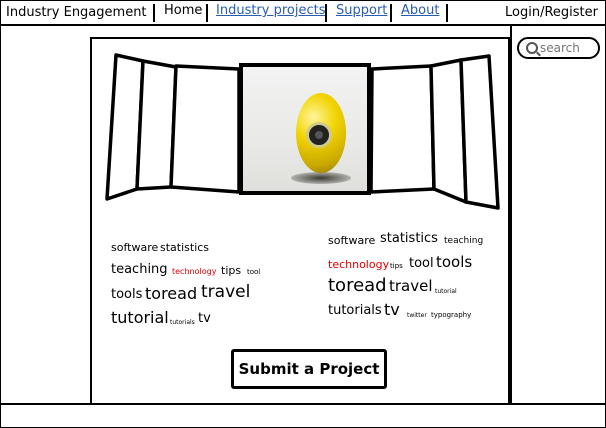  I want to click on footer-divider, so click(303, 404).